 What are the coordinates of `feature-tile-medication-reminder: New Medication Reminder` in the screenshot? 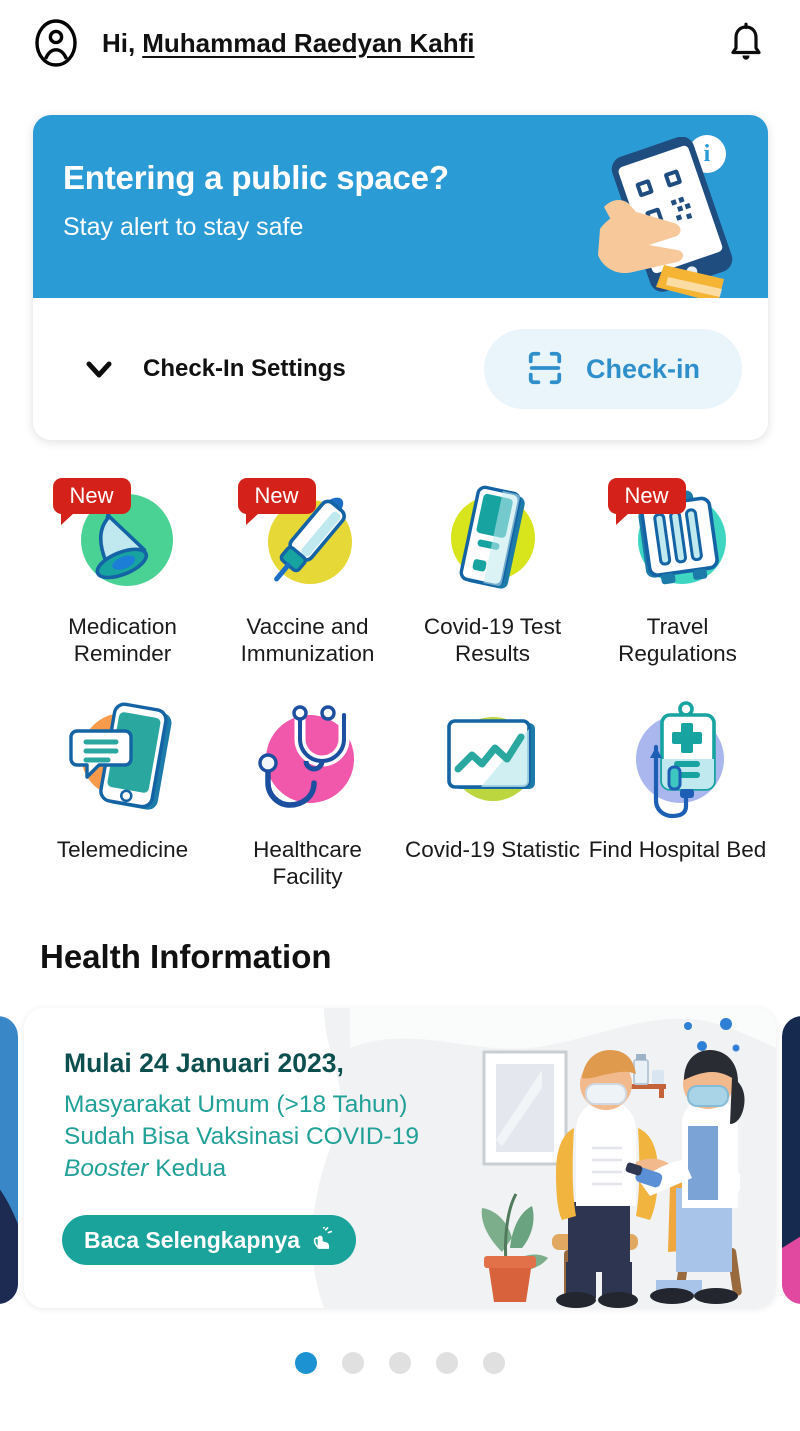 It's located at (122, 568).